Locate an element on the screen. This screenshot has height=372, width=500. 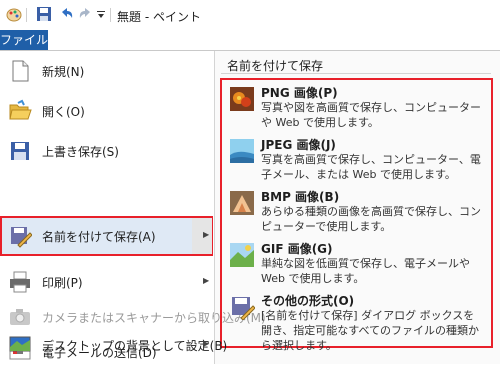
menu-item-save: 上書き保存(S) is located at coordinates (107, 151).